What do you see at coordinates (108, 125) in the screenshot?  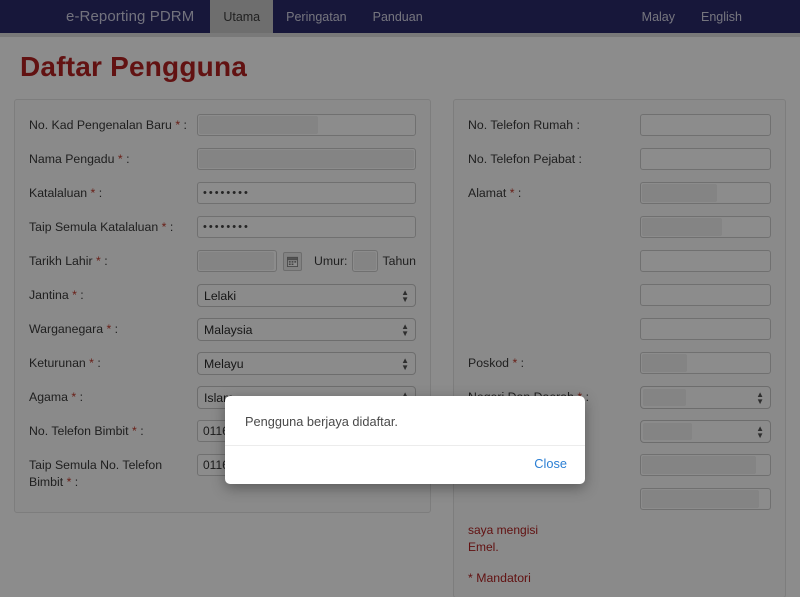 I see `label-nokp: No. Kad Pengenalan Baru * :` at bounding box center [108, 125].